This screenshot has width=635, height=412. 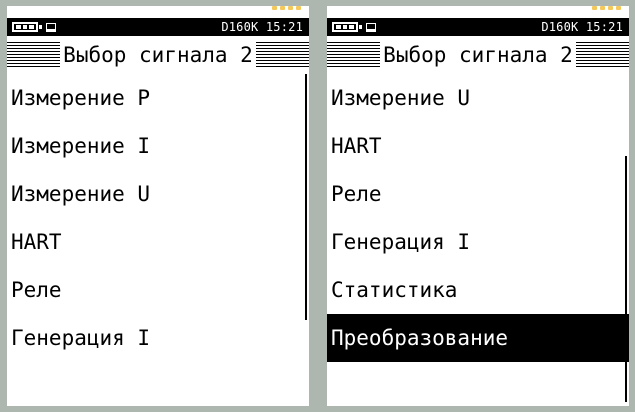 I want to click on menu-item-selected: Преобразование, so click(x=478, y=338).